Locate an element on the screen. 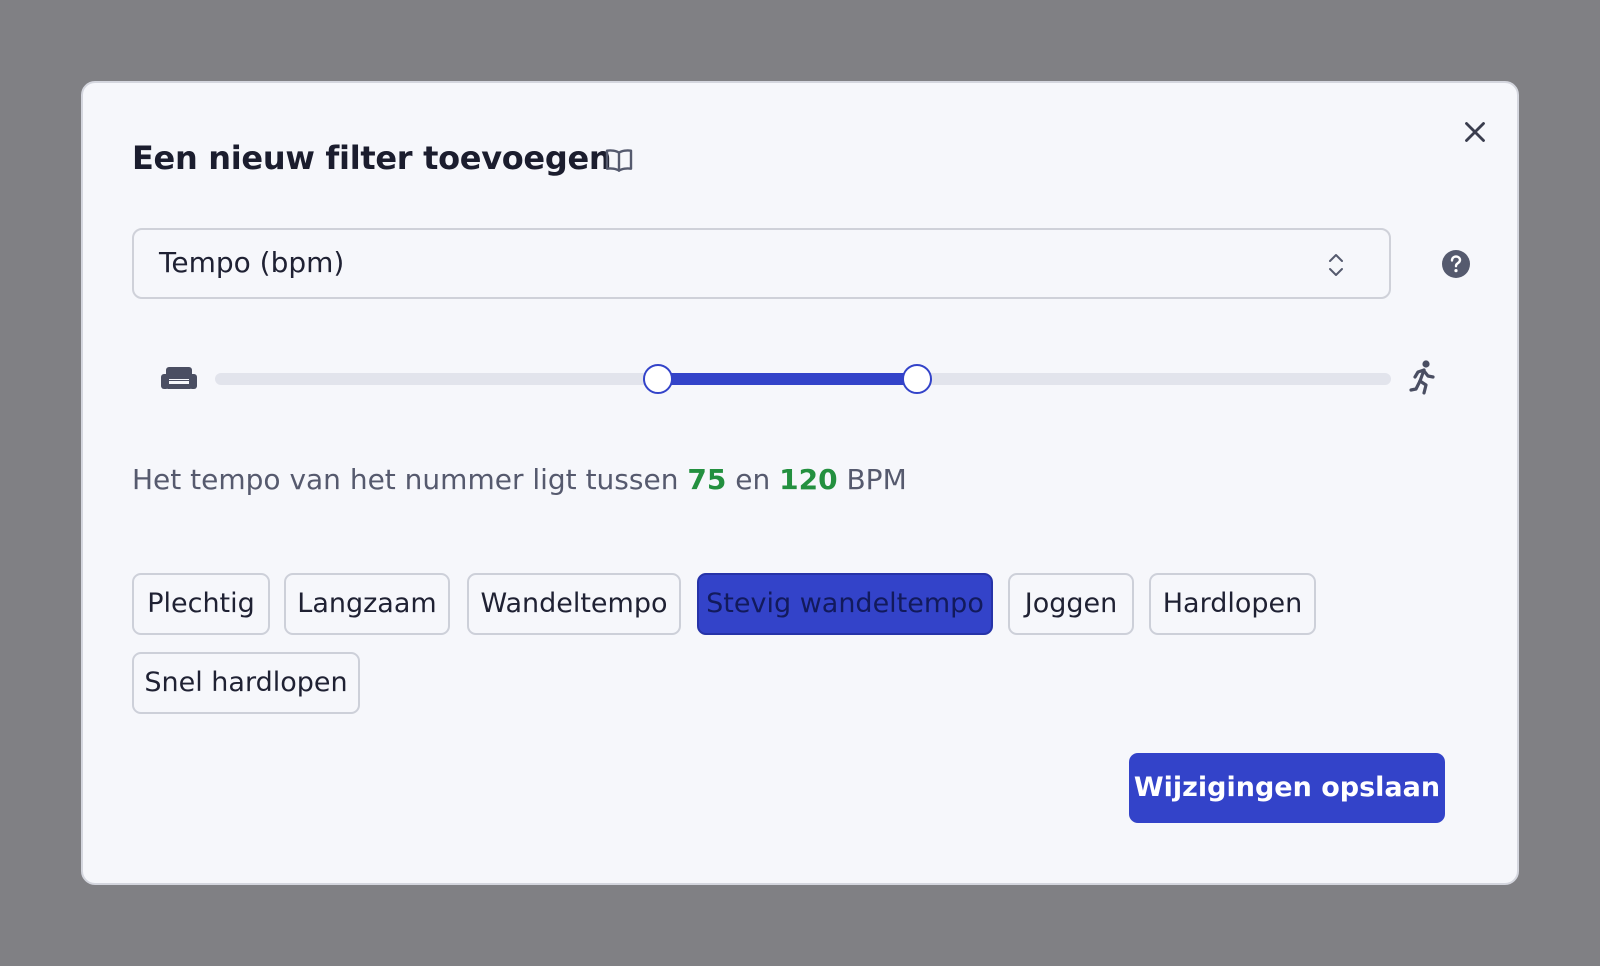 The image size is (1600, 966). chip-plechtig: Plechtig is located at coordinates (201, 604).